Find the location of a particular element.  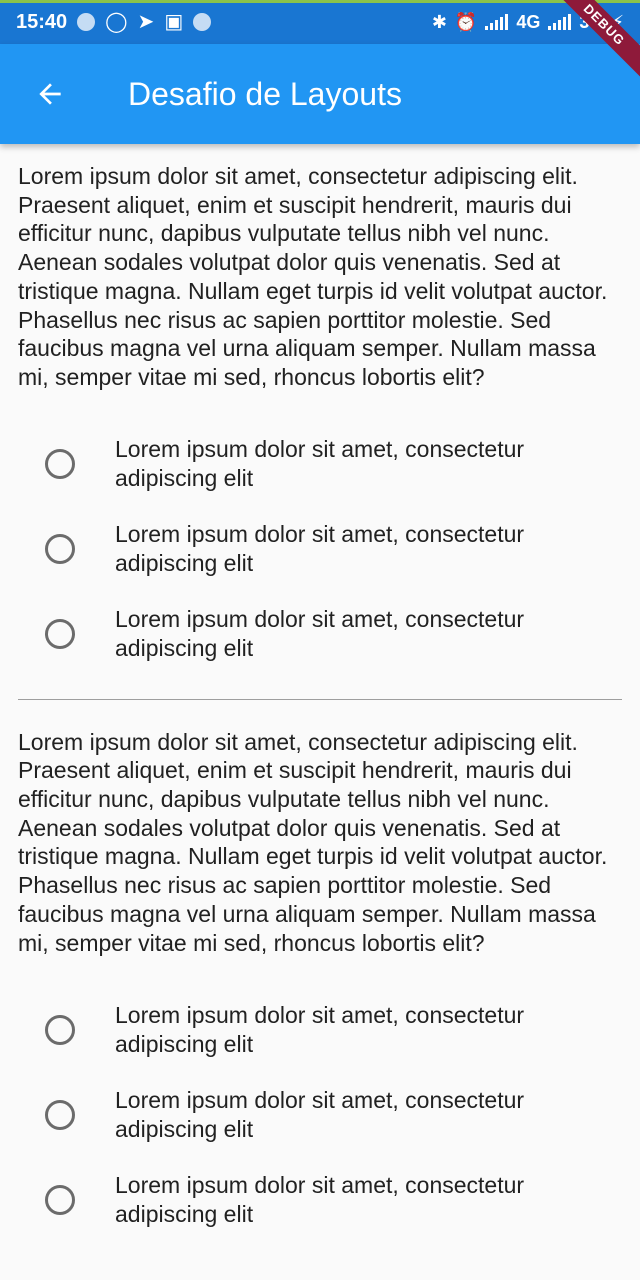

bluetooth-icon: ✱ is located at coordinates (439, 21).